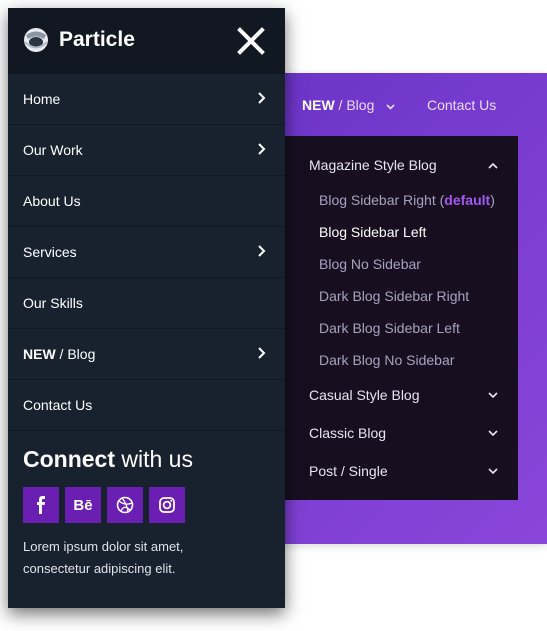 This screenshot has width=547, height=631. What do you see at coordinates (354, 105) in the screenshot?
I see `nav-blog-label: / Blog` at bounding box center [354, 105].